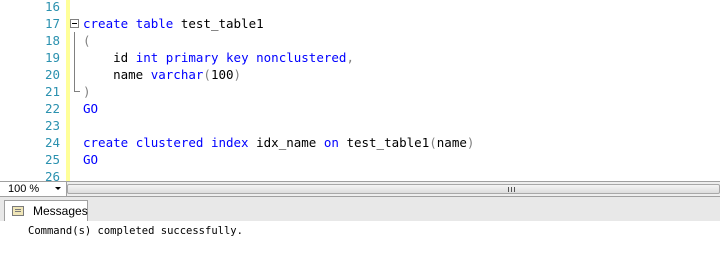 The image size is (720, 270). I want to click on line-number: 19, so click(52, 57).